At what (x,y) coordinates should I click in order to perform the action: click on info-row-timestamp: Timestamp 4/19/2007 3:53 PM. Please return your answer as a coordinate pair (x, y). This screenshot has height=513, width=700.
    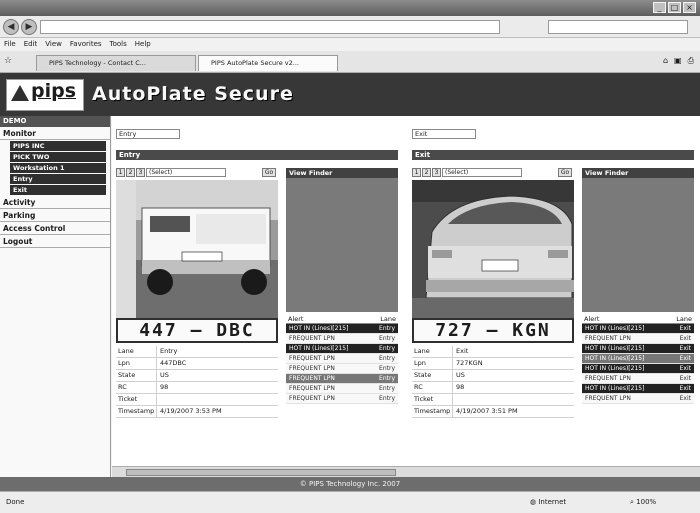
    Looking at the image, I should click on (197, 412).